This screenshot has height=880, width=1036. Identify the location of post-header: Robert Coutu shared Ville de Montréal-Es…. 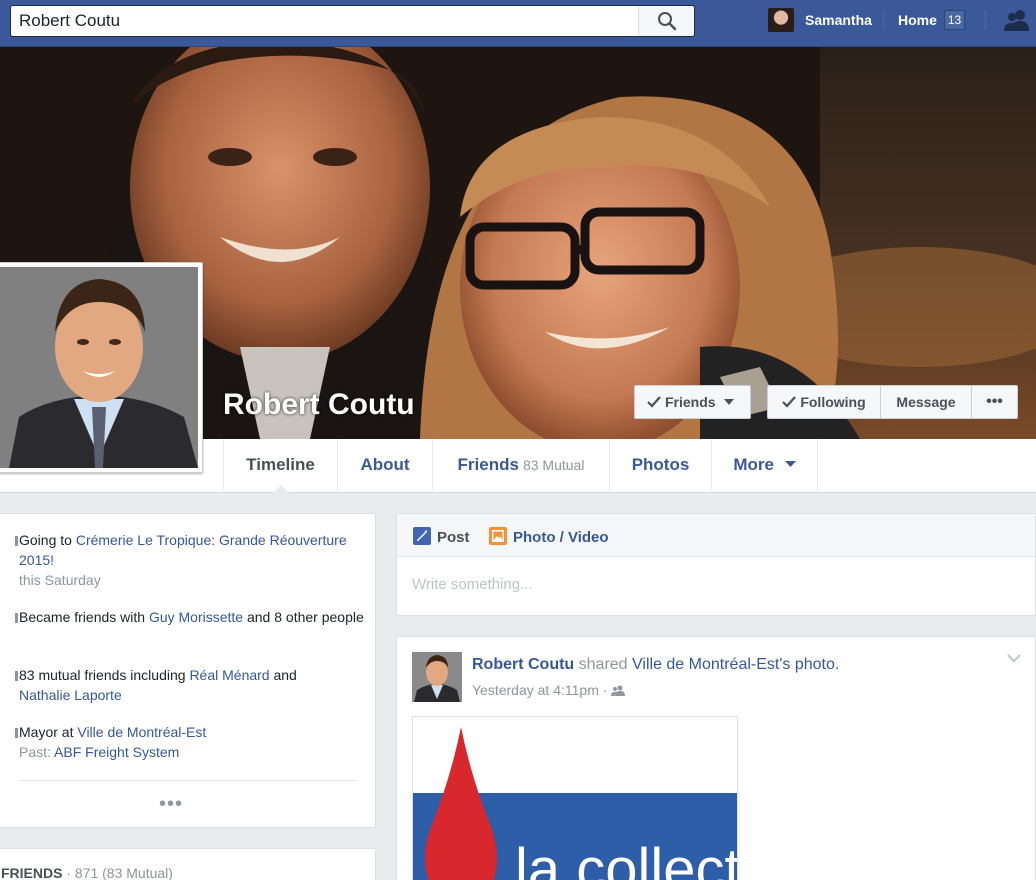
(655, 665).